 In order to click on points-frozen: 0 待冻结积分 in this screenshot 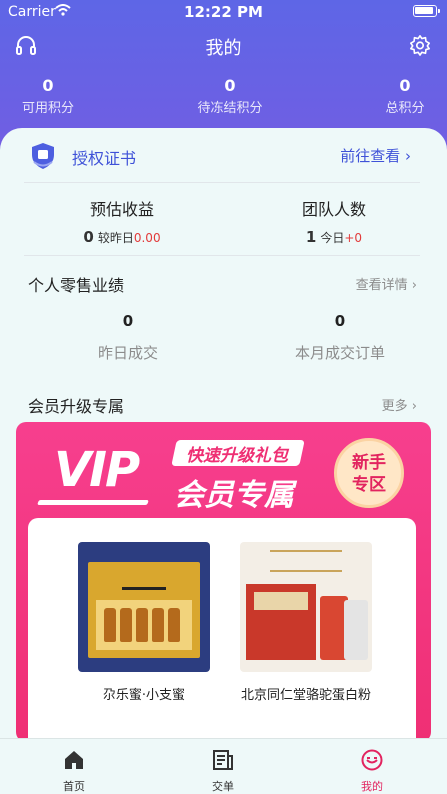, I will do `click(230, 96)`.